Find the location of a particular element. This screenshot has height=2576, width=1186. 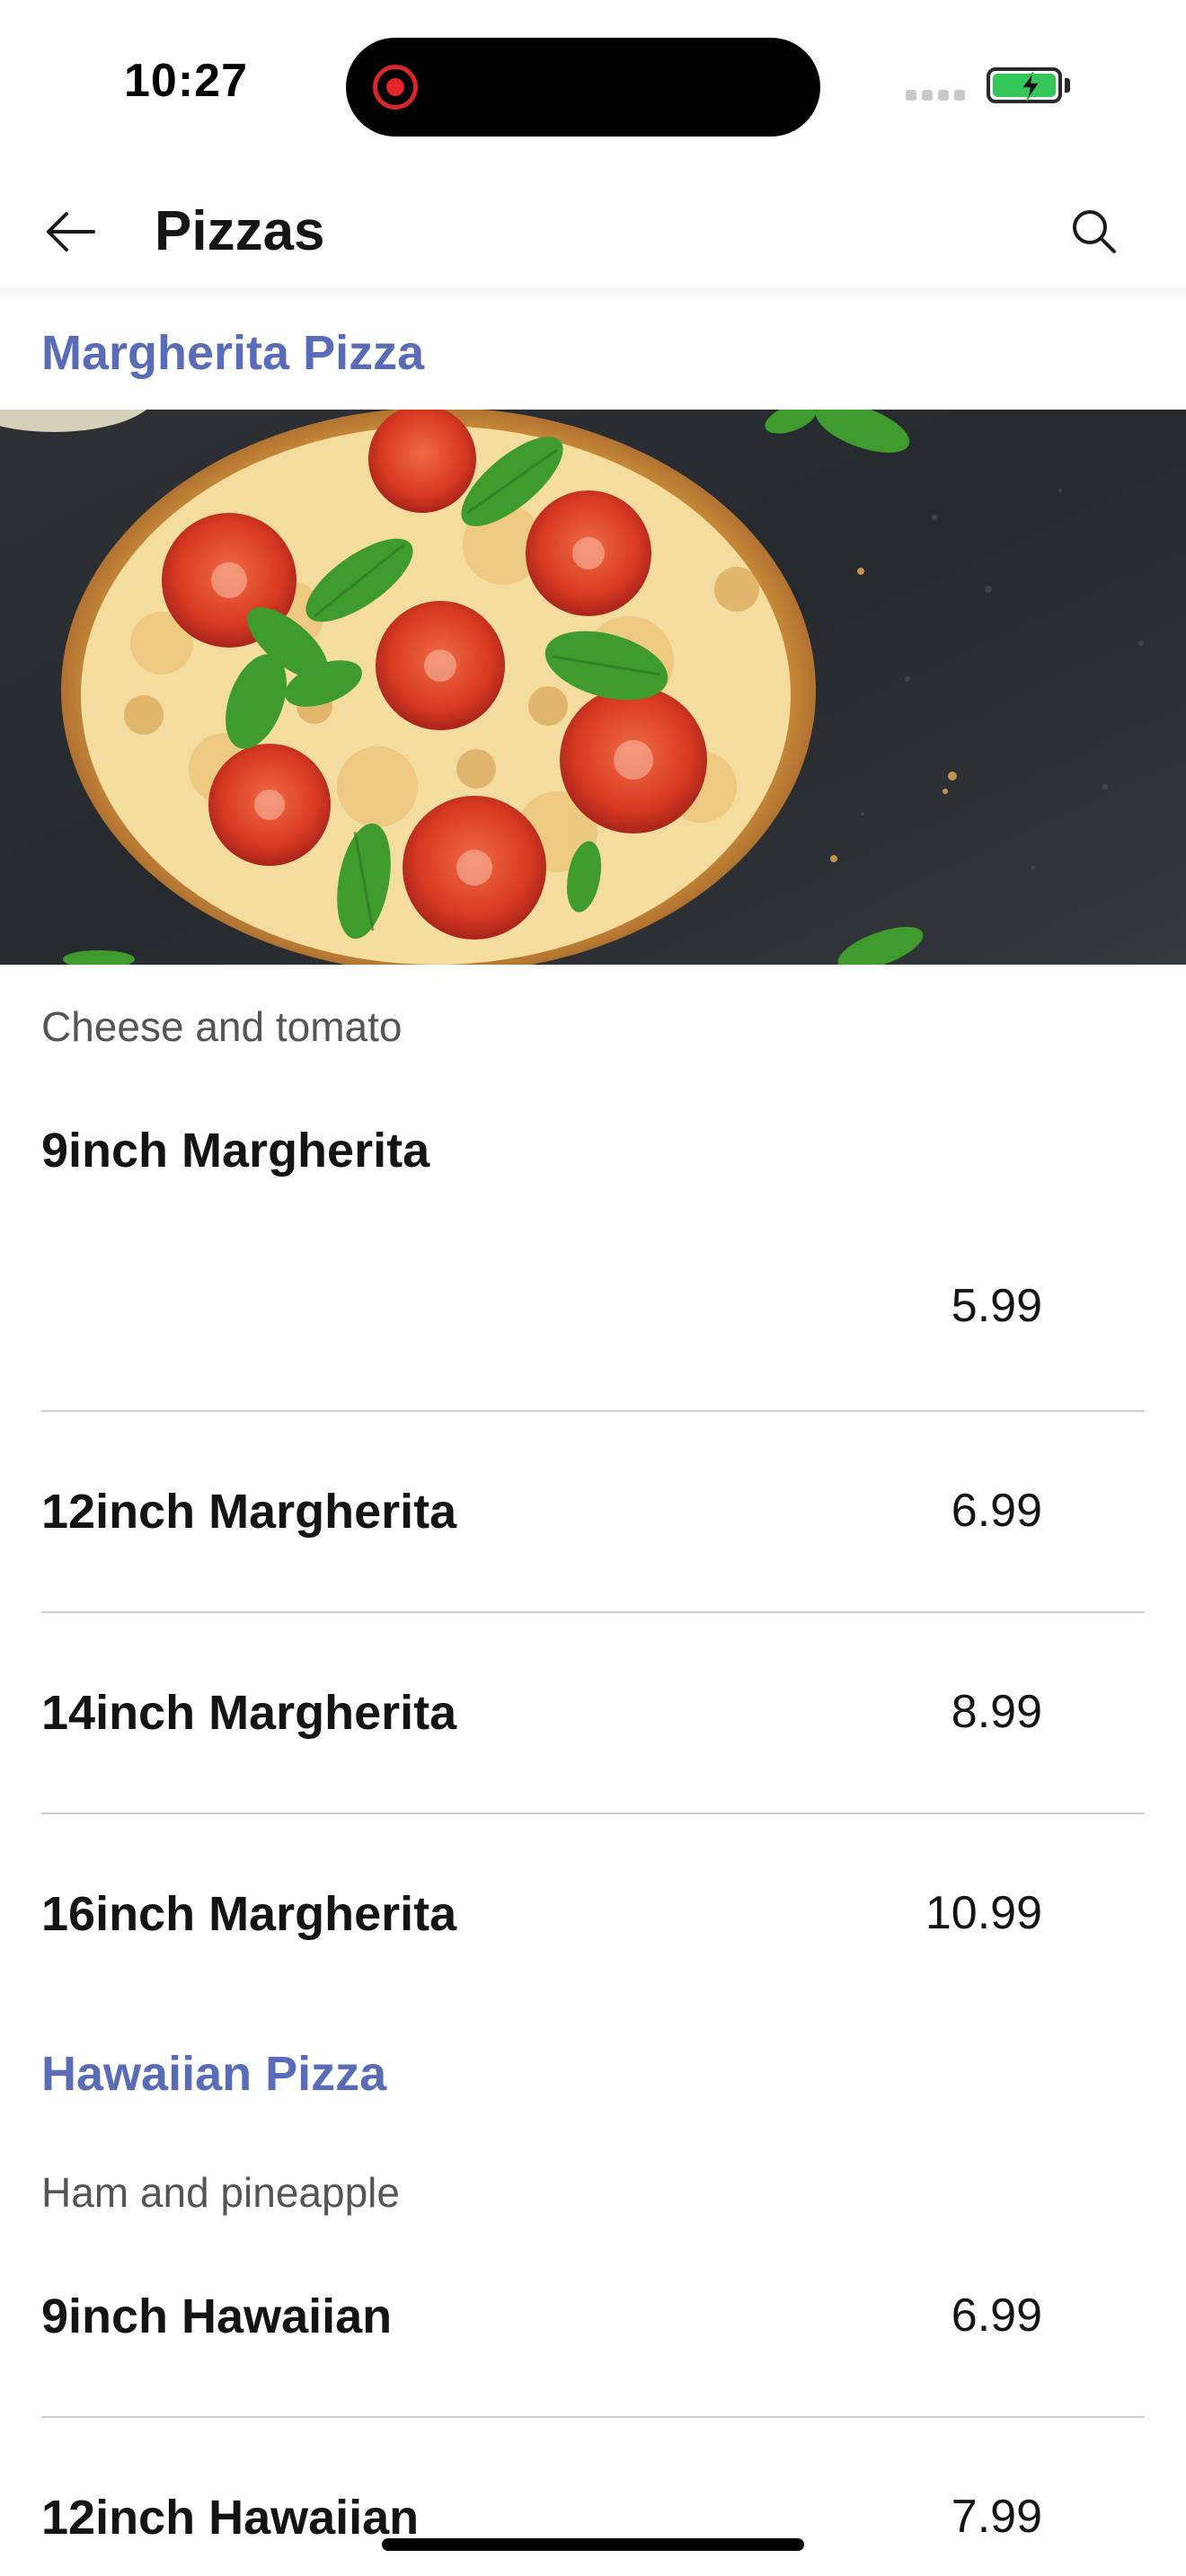

status-time: 10:27 is located at coordinates (186, 81).